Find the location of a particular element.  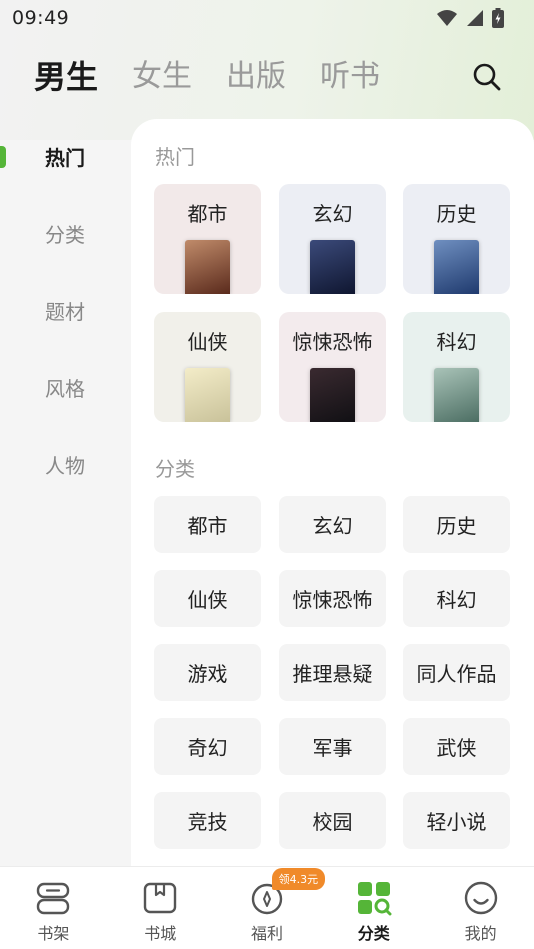

bottom-nav: 书架 书城 福利 领4.3元 分类 我的 is located at coordinates (267, 907).